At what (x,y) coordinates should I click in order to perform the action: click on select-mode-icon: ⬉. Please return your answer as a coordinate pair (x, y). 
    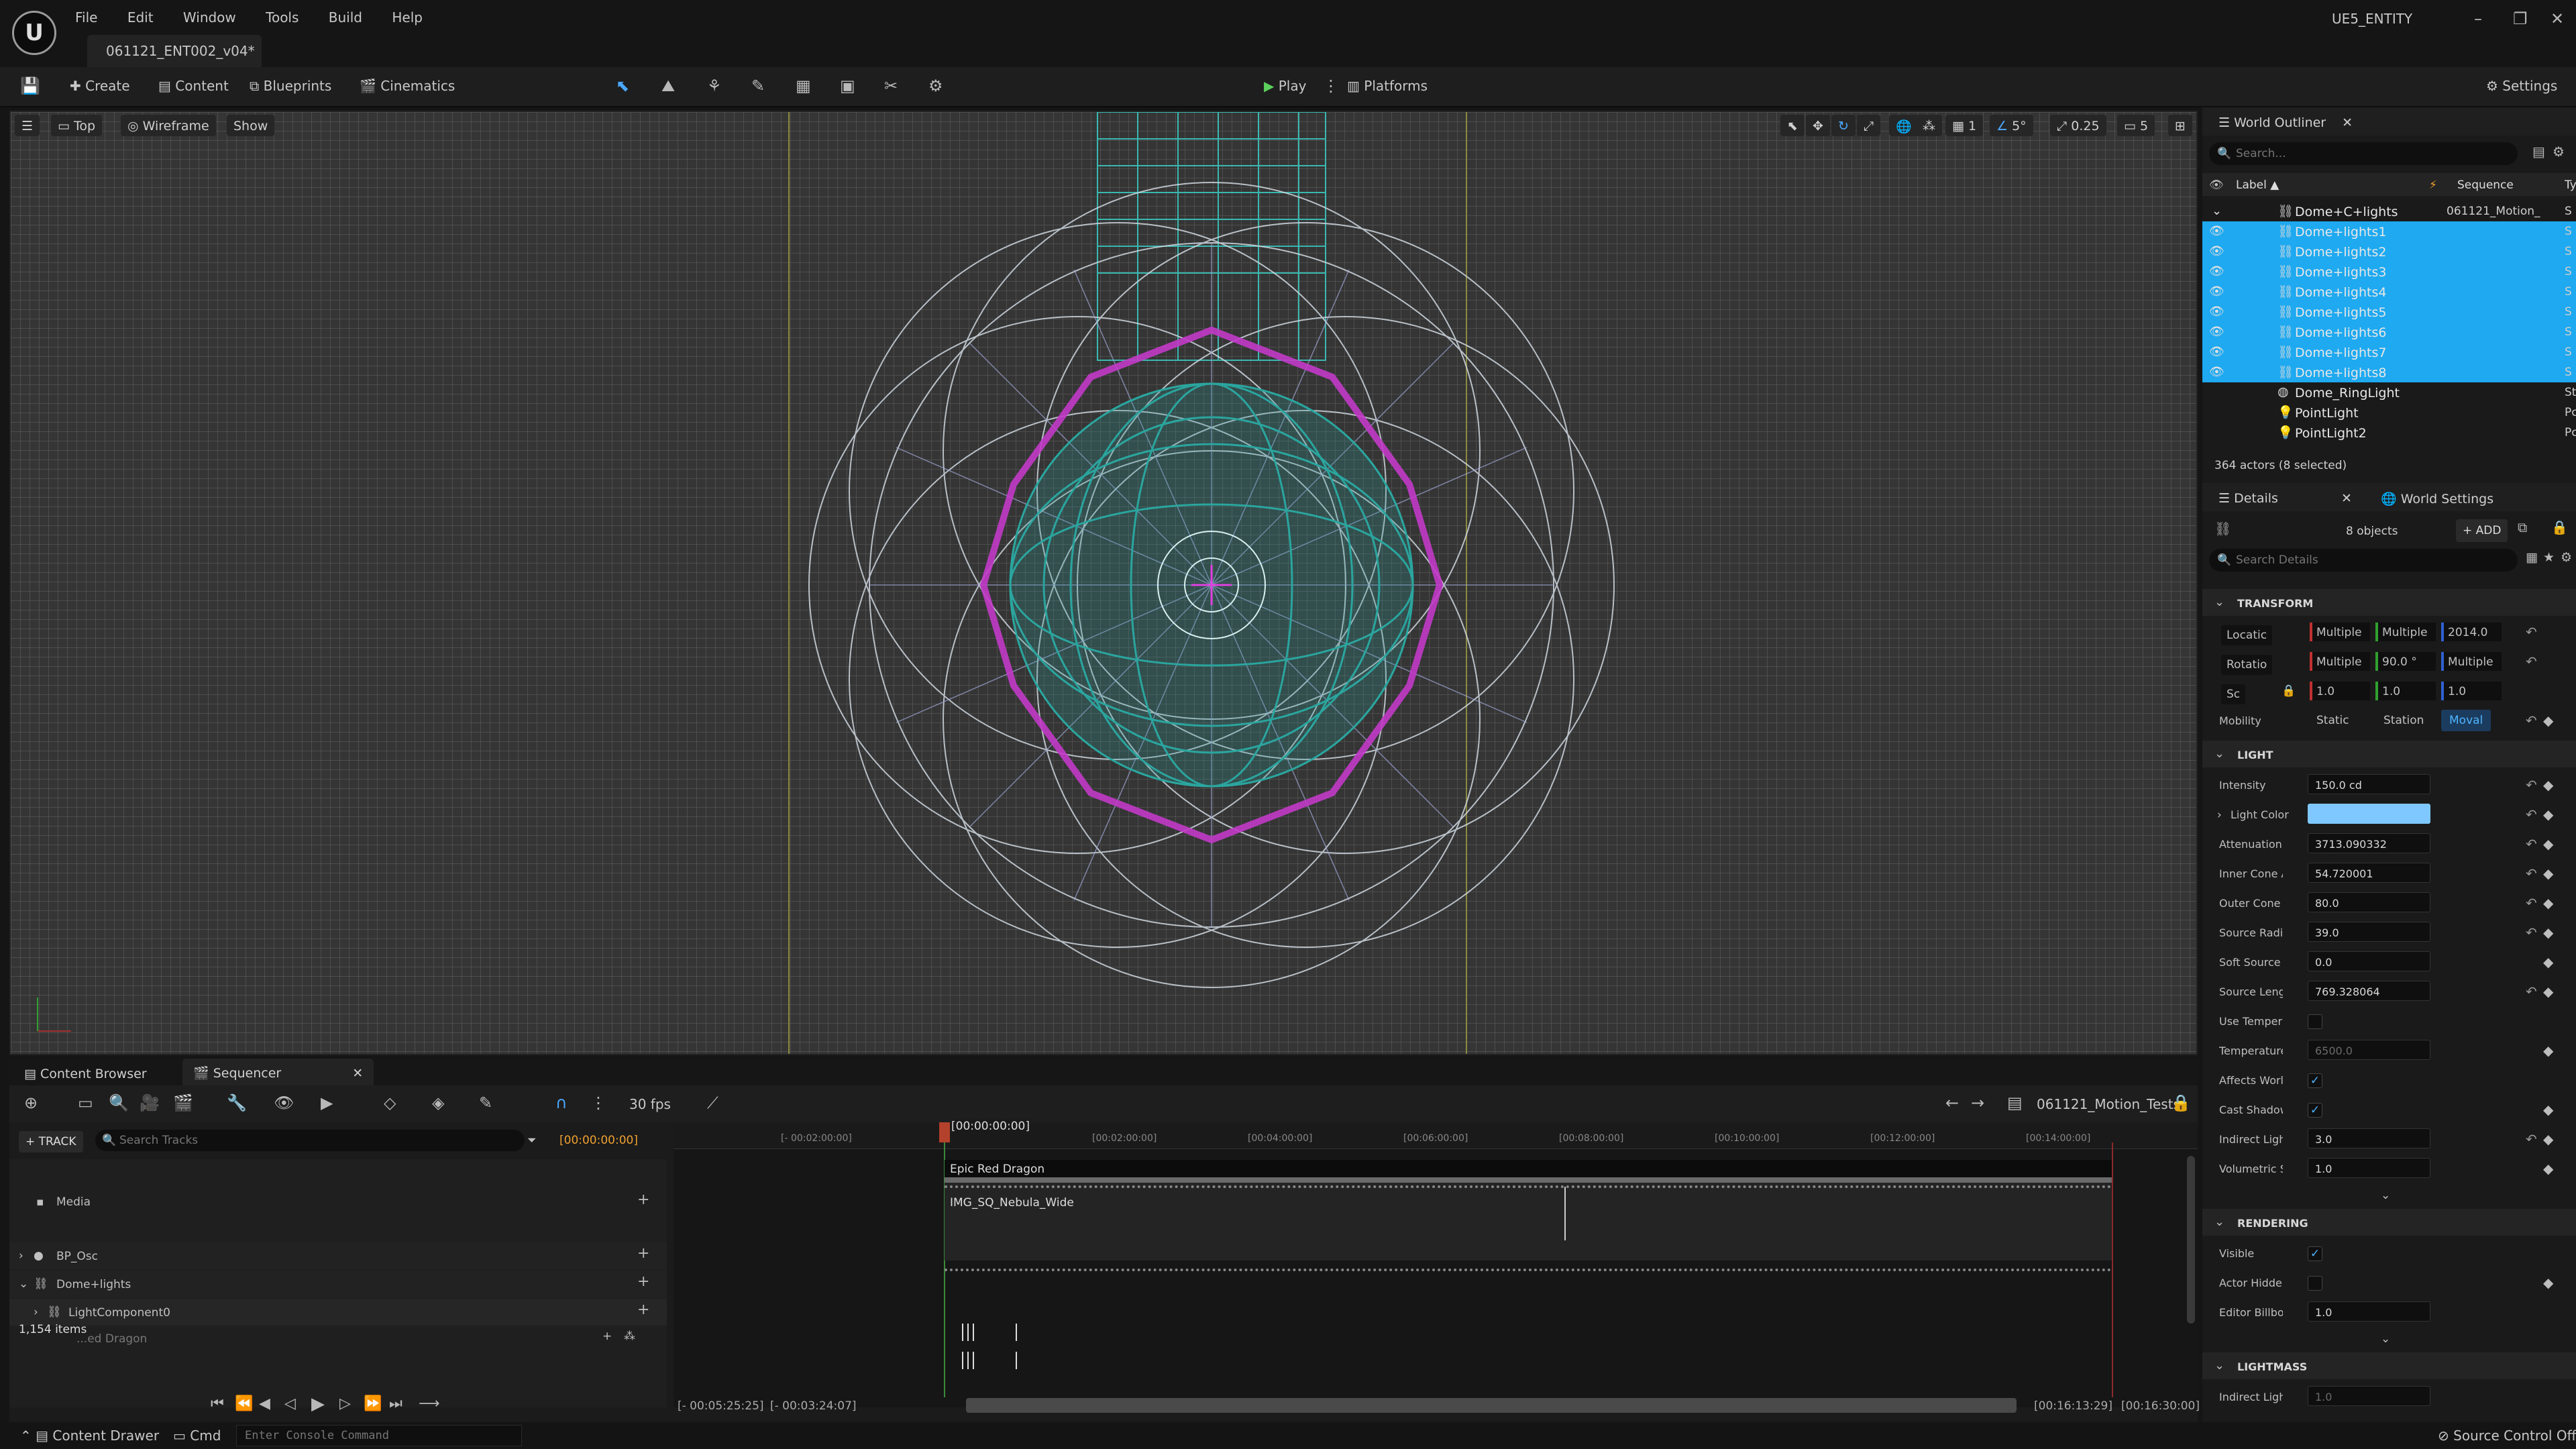
    Looking at the image, I should click on (622, 86).